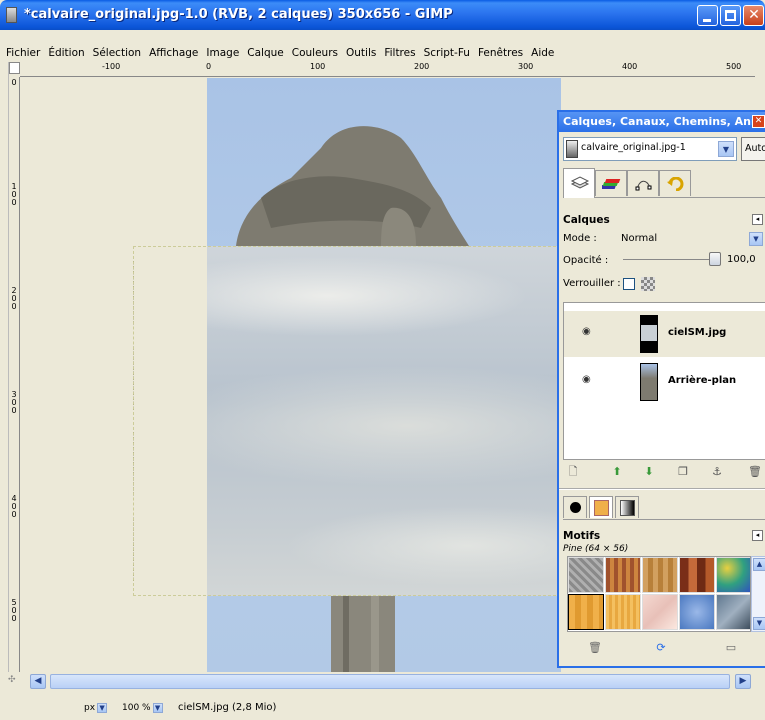  Describe the element at coordinates (643, 183) in the screenshot. I see `tab-paths` at that location.